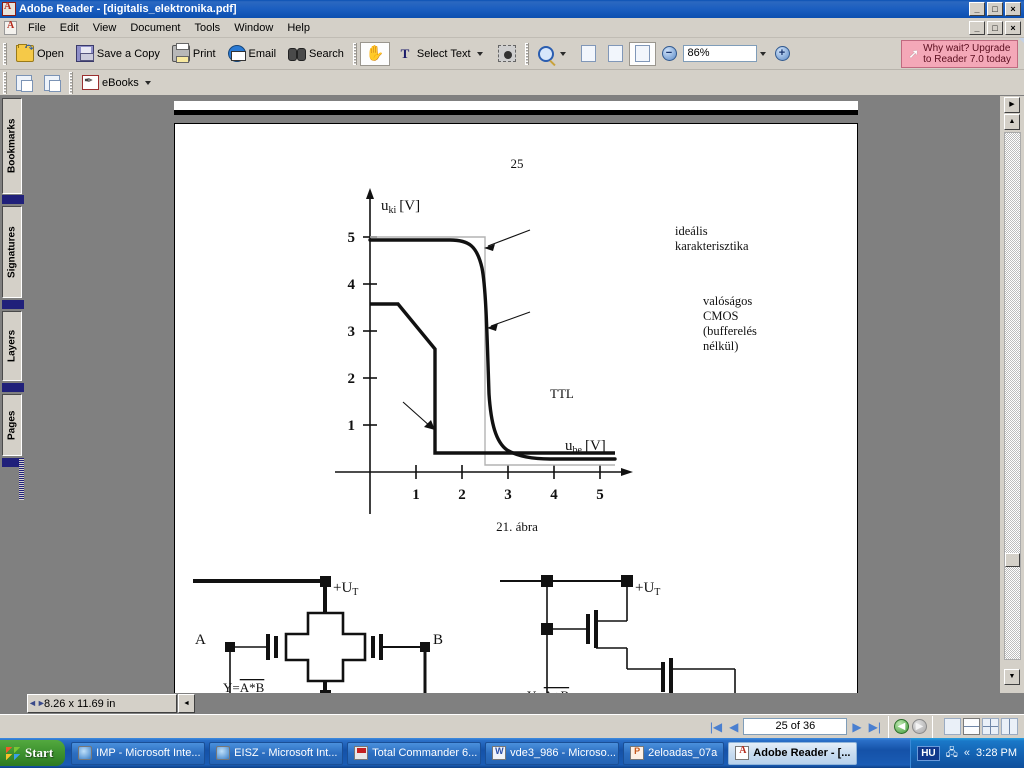  Describe the element at coordinates (562, 53) in the screenshot. I see `zoom-chevron-down-icon` at that location.